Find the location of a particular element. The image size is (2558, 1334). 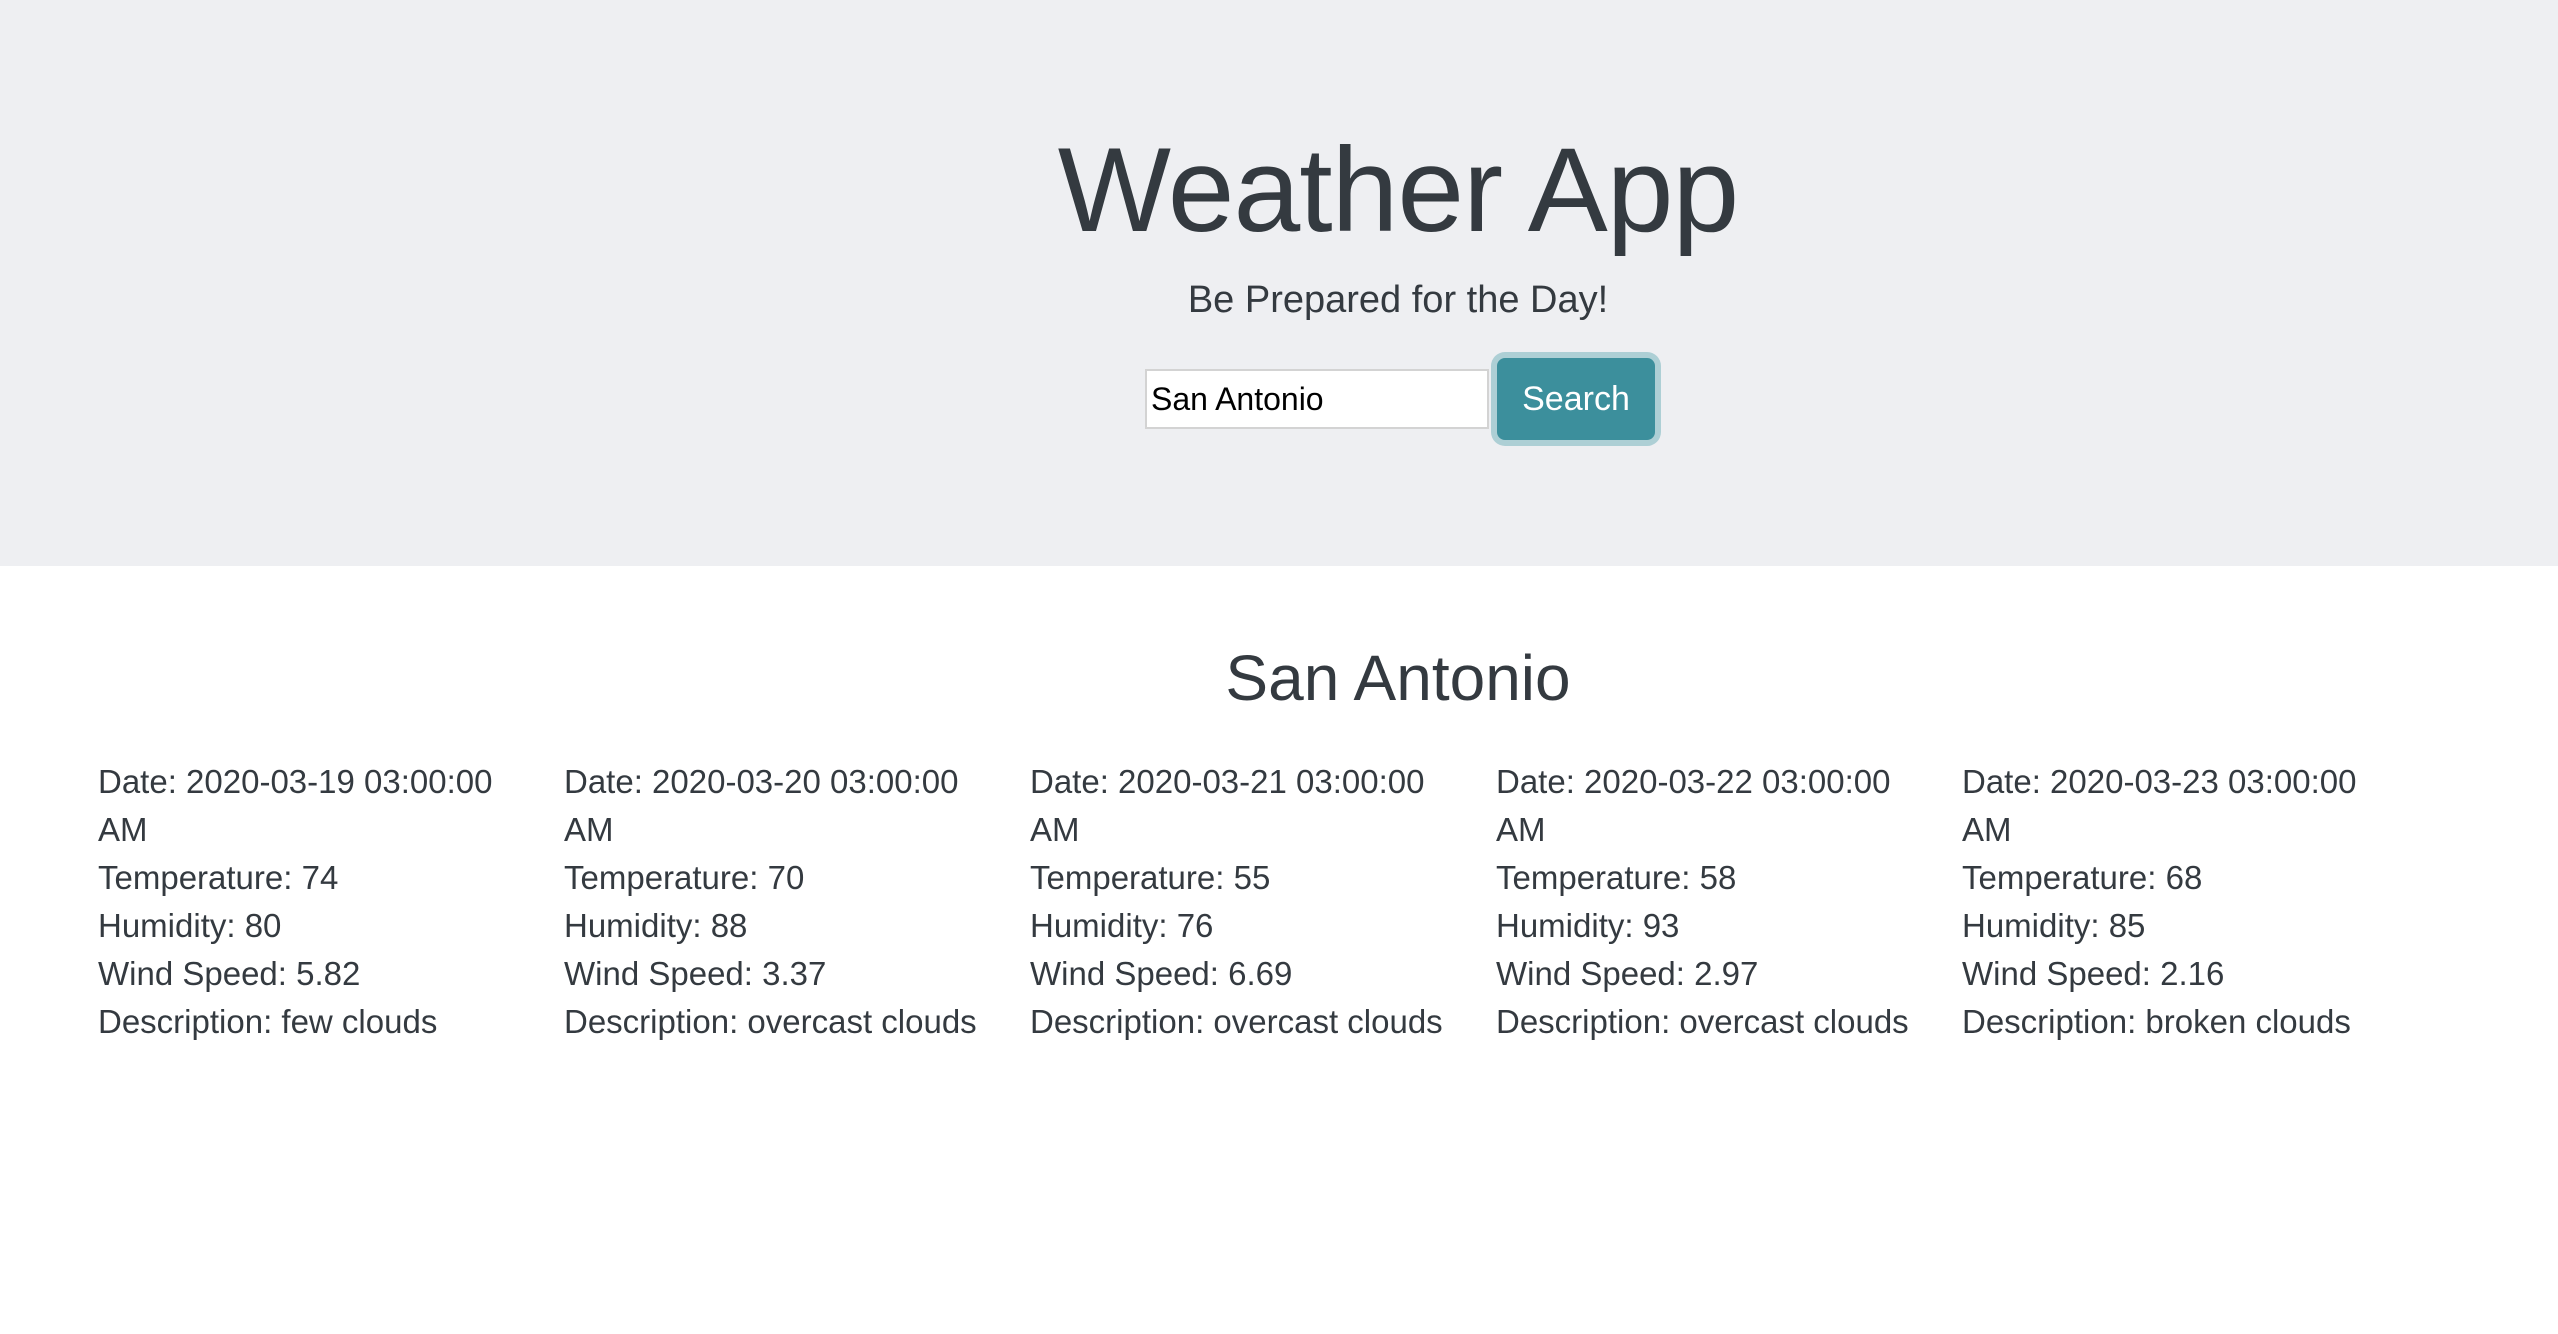

forecast-temperature: Temperature: 70 is located at coordinates (684, 877).